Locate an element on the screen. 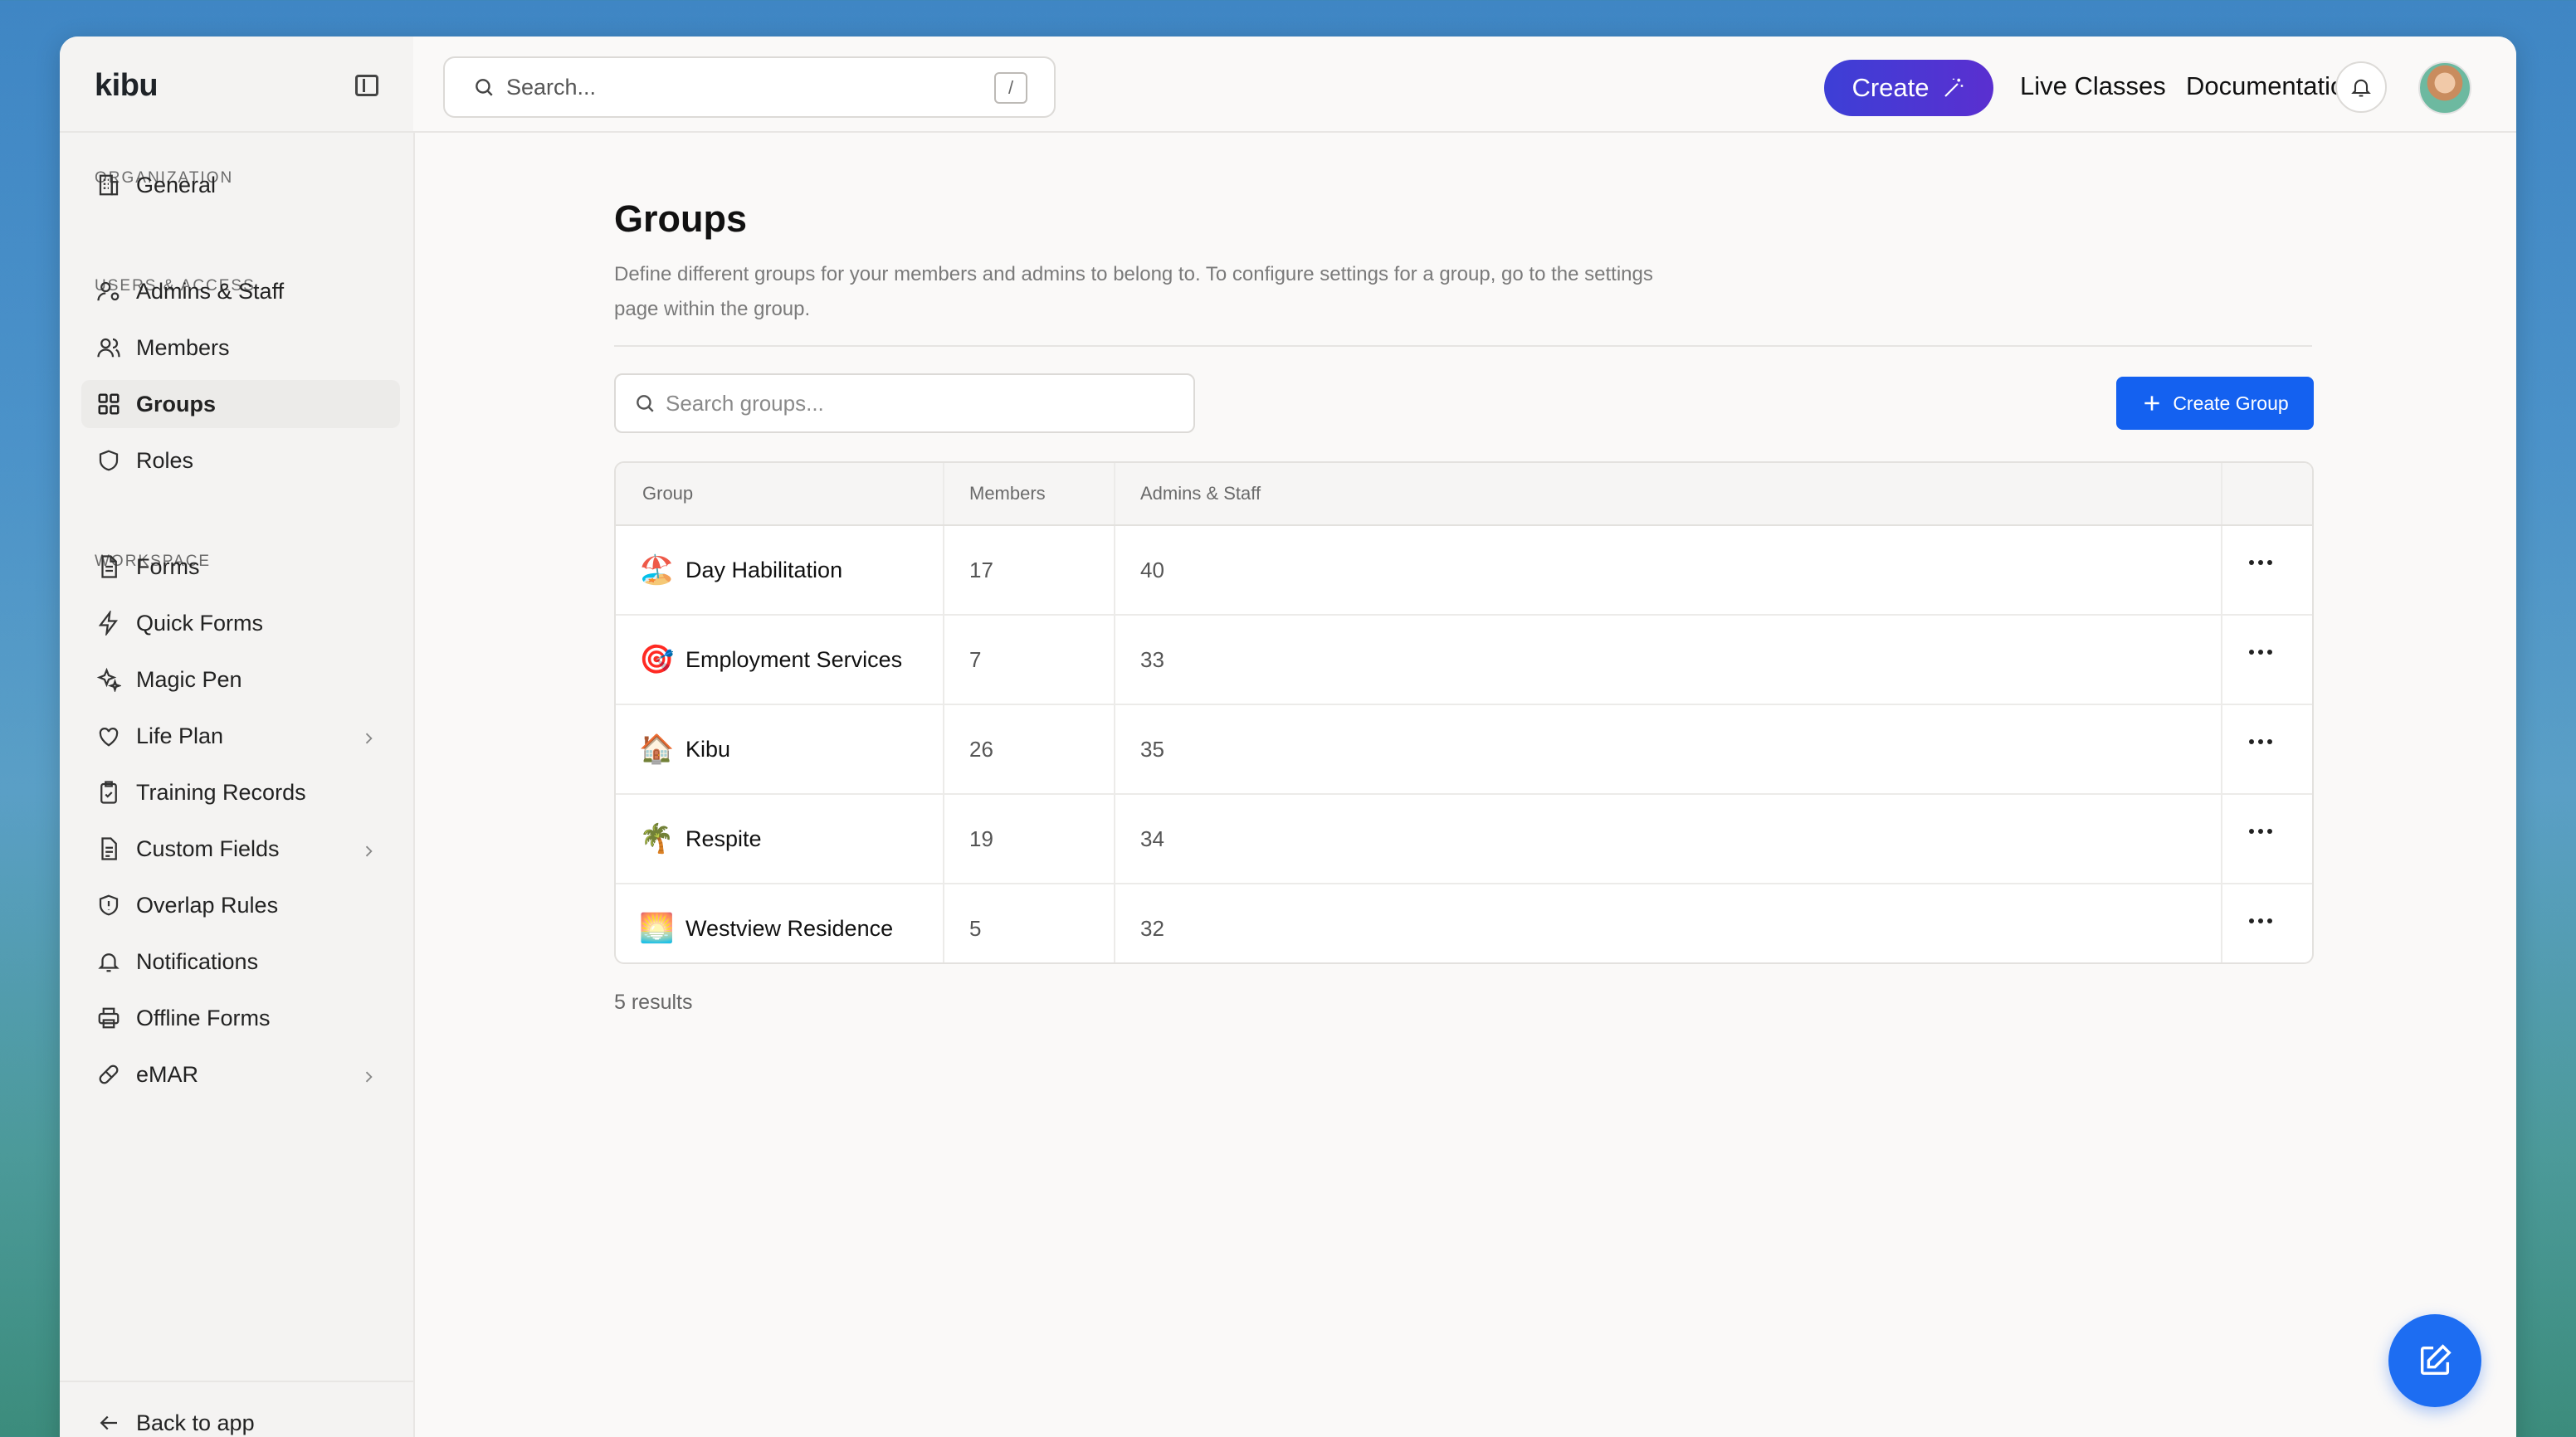 This screenshot has width=2576, height=1437. table-row: 🌴 Respite 19 34 is located at coordinates (1464, 839).